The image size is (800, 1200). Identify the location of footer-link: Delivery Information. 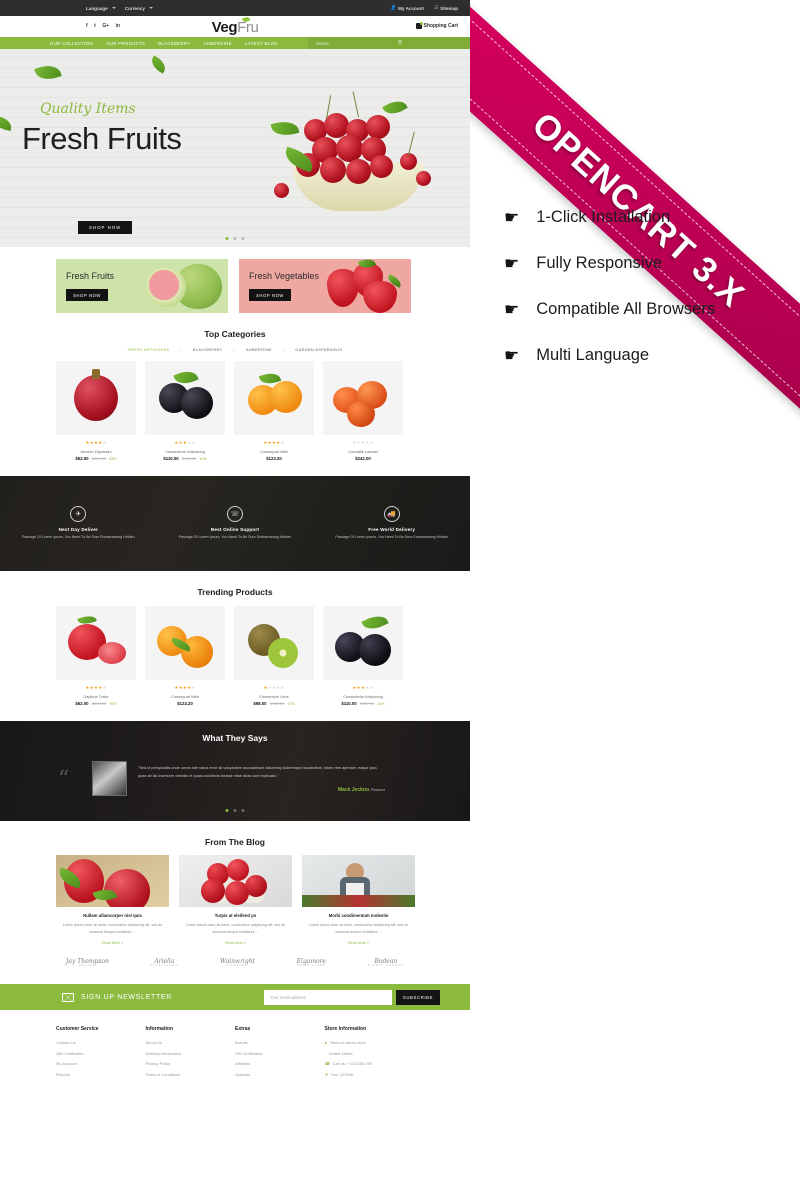
(191, 1053).